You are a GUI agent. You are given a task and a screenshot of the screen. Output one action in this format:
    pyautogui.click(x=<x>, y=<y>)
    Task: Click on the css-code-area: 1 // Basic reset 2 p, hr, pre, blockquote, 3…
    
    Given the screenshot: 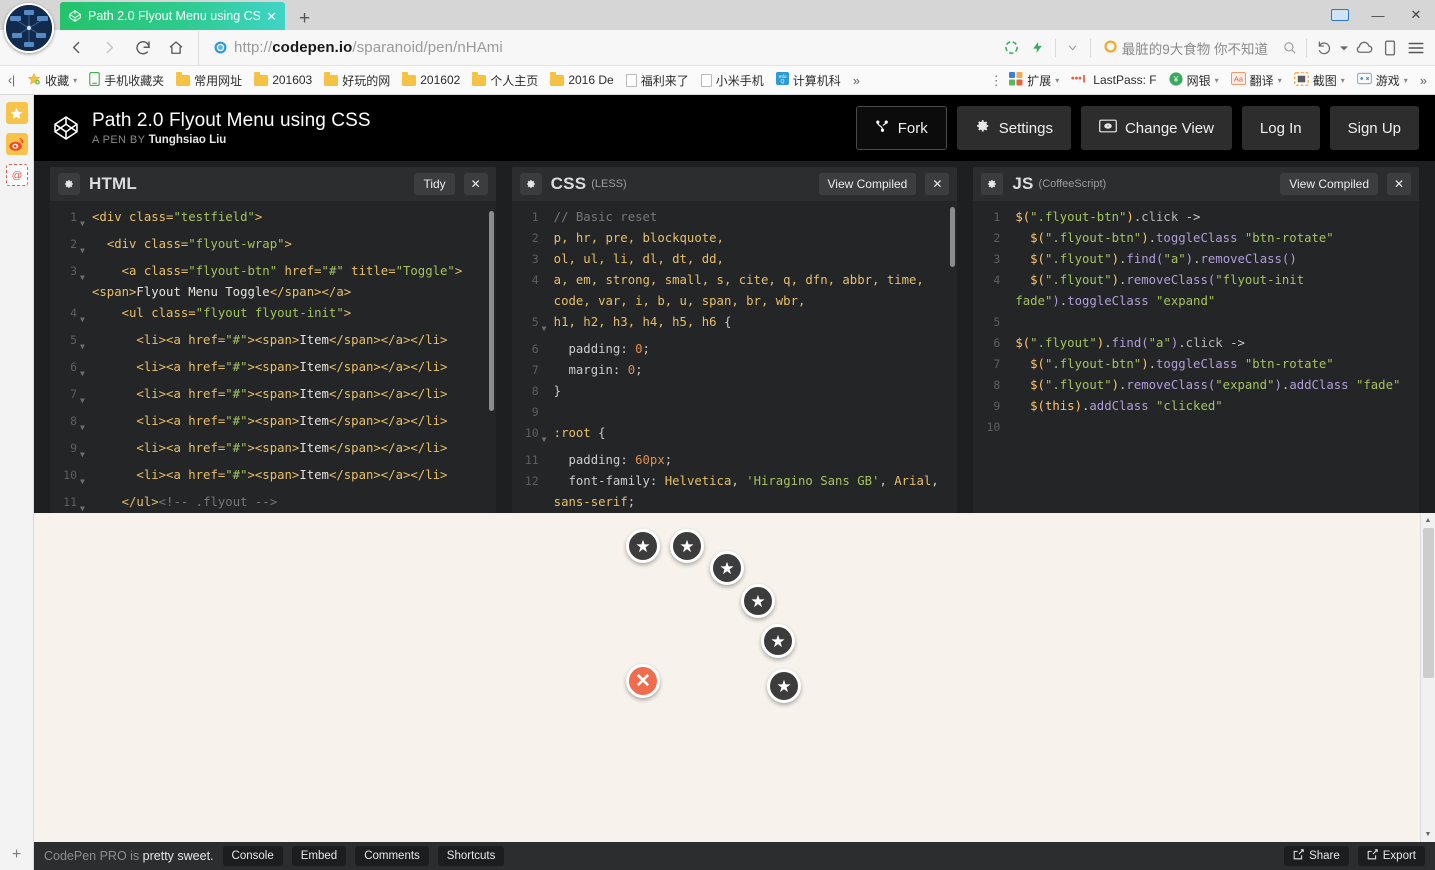 What is the action you would take?
    pyautogui.click(x=734, y=357)
    